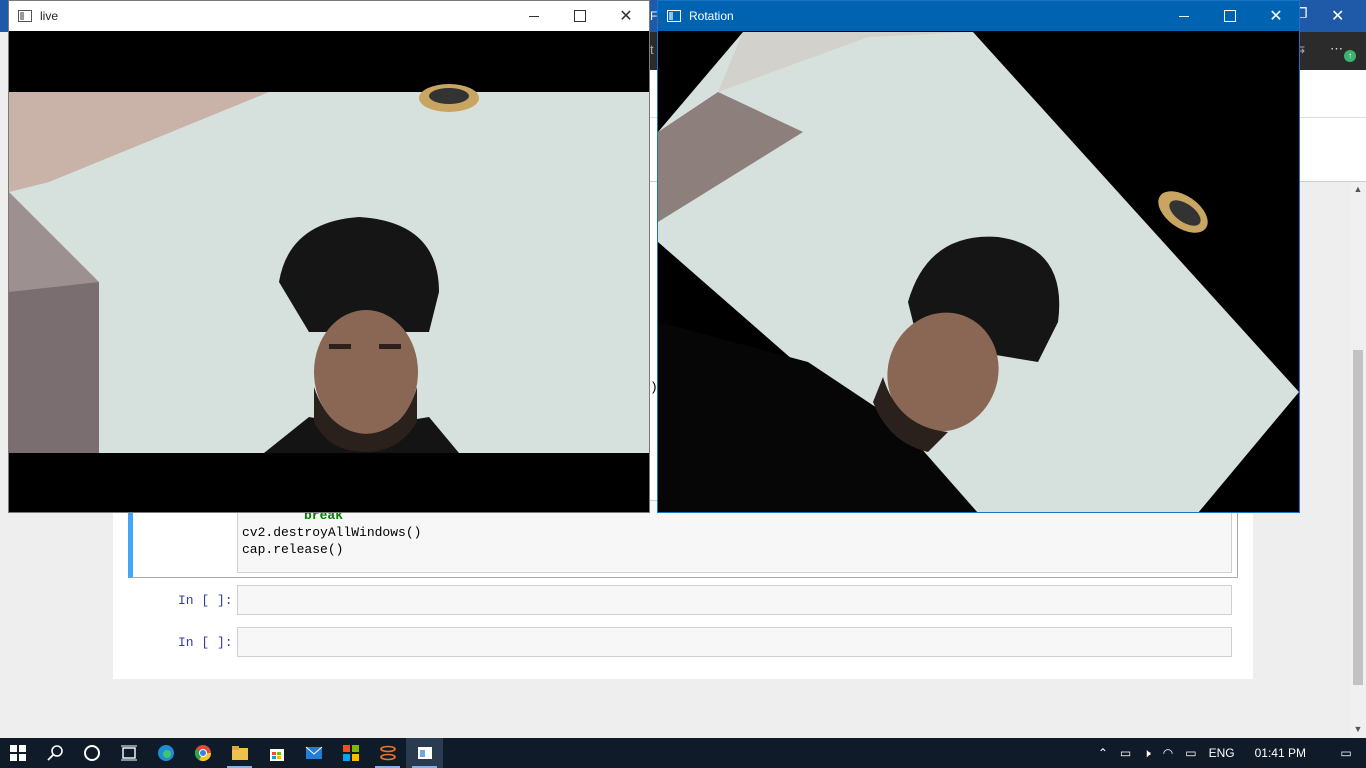  Describe the element at coordinates (424, 753) in the screenshot. I see `python-window-icon` at that location.